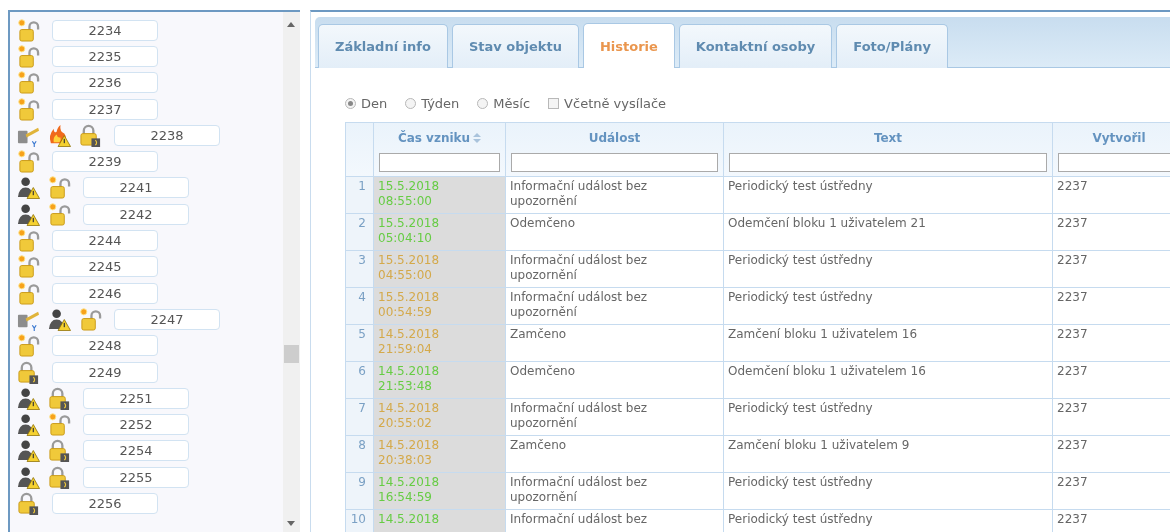 The height and width of the screenshot is (532, 1170). What do you see at coordinates (360, 380) in the screenshot?
I see `row-number: 6` at bounding box center [360, 380].